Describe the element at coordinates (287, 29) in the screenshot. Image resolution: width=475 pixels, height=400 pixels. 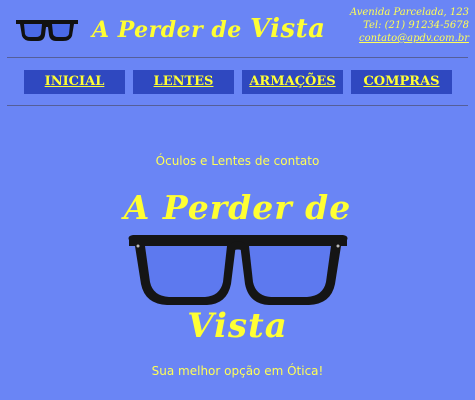
I see `logo-title-emphasis: Vista` at that location.